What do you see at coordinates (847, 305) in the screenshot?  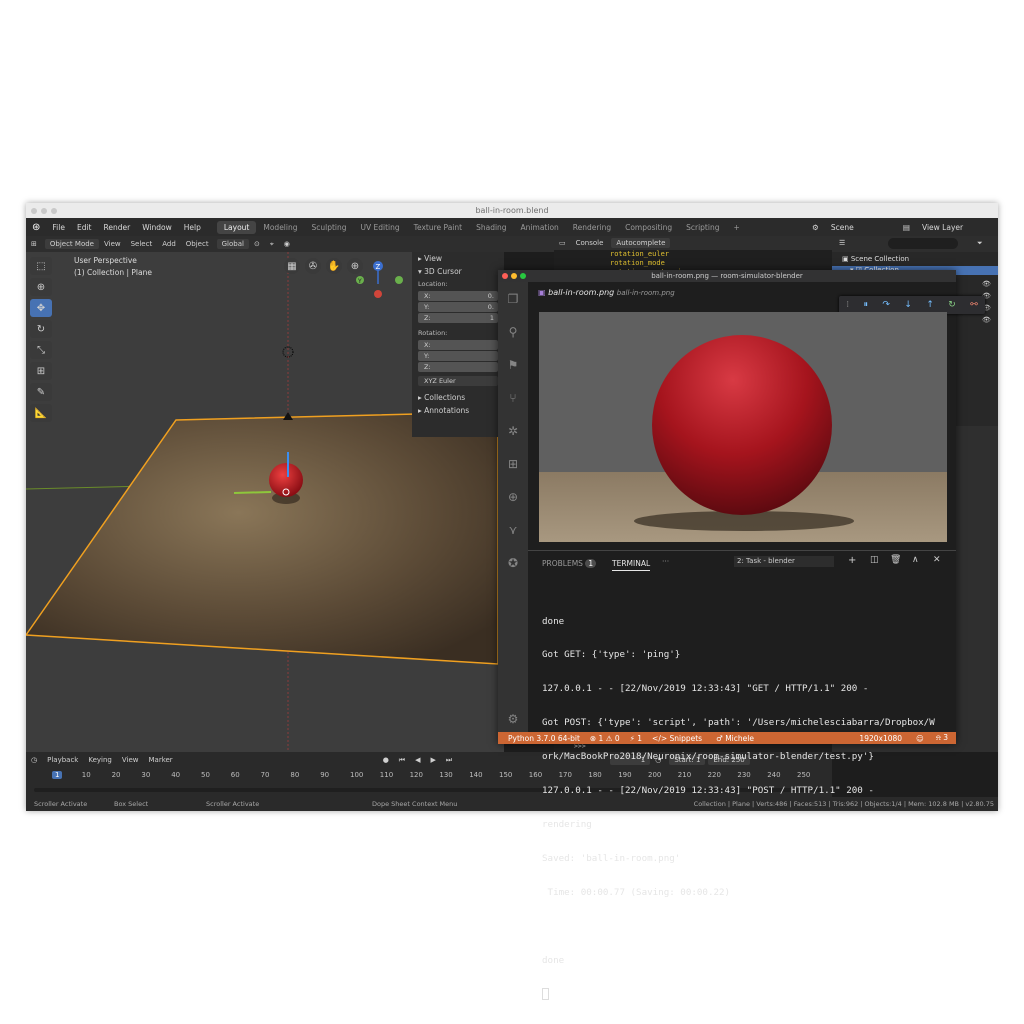 I see `drag-handle-icon: ⁞` at bounding box center [847, 305].